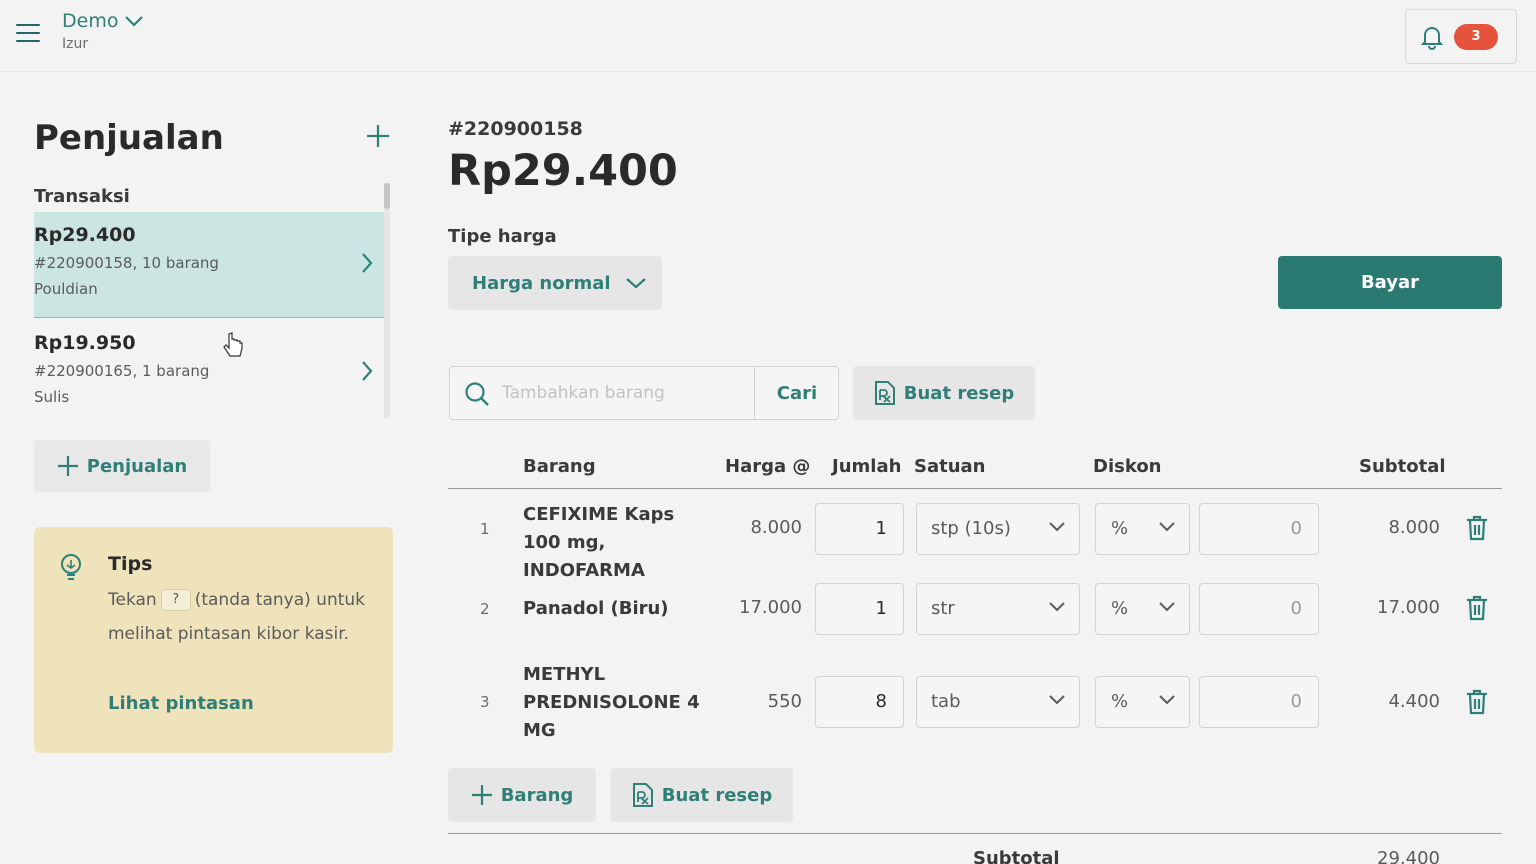 The image size is (1536, 864). Describe the element at coordinates (137, 466) in the screenshot. I see `add-sale-label: Penjualan` at that location.